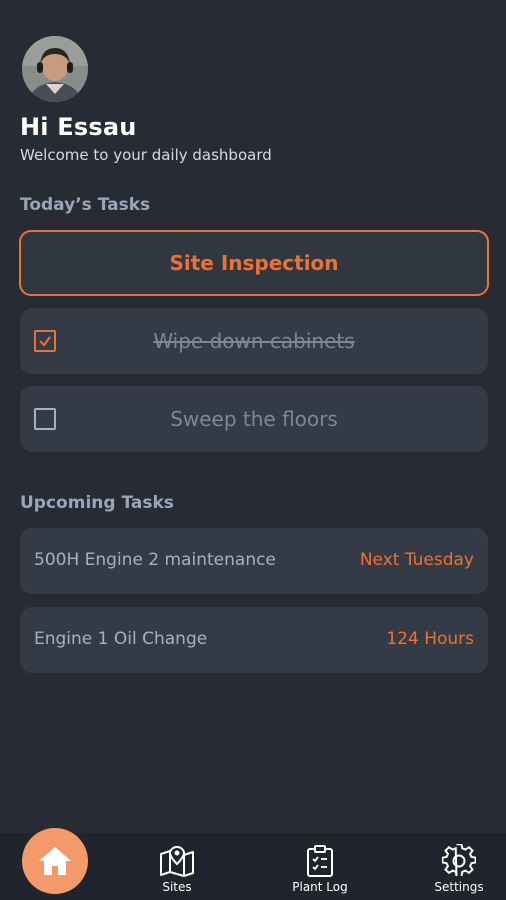 The image size is (506, 900). I want to click on nav-item-plant-log: Plant Log, so click(320, 871).